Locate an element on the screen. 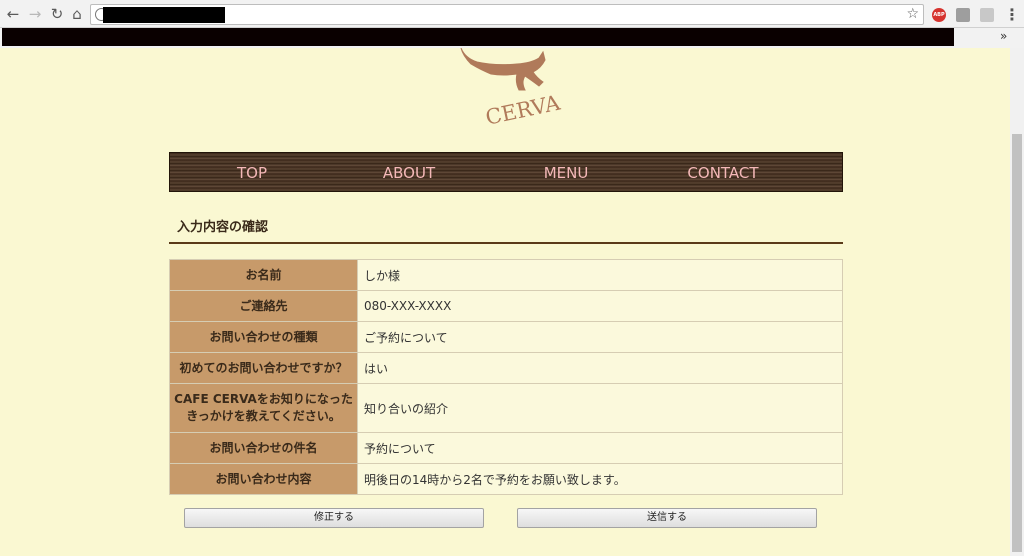  extension-icon is located at coordinates (963, 15).